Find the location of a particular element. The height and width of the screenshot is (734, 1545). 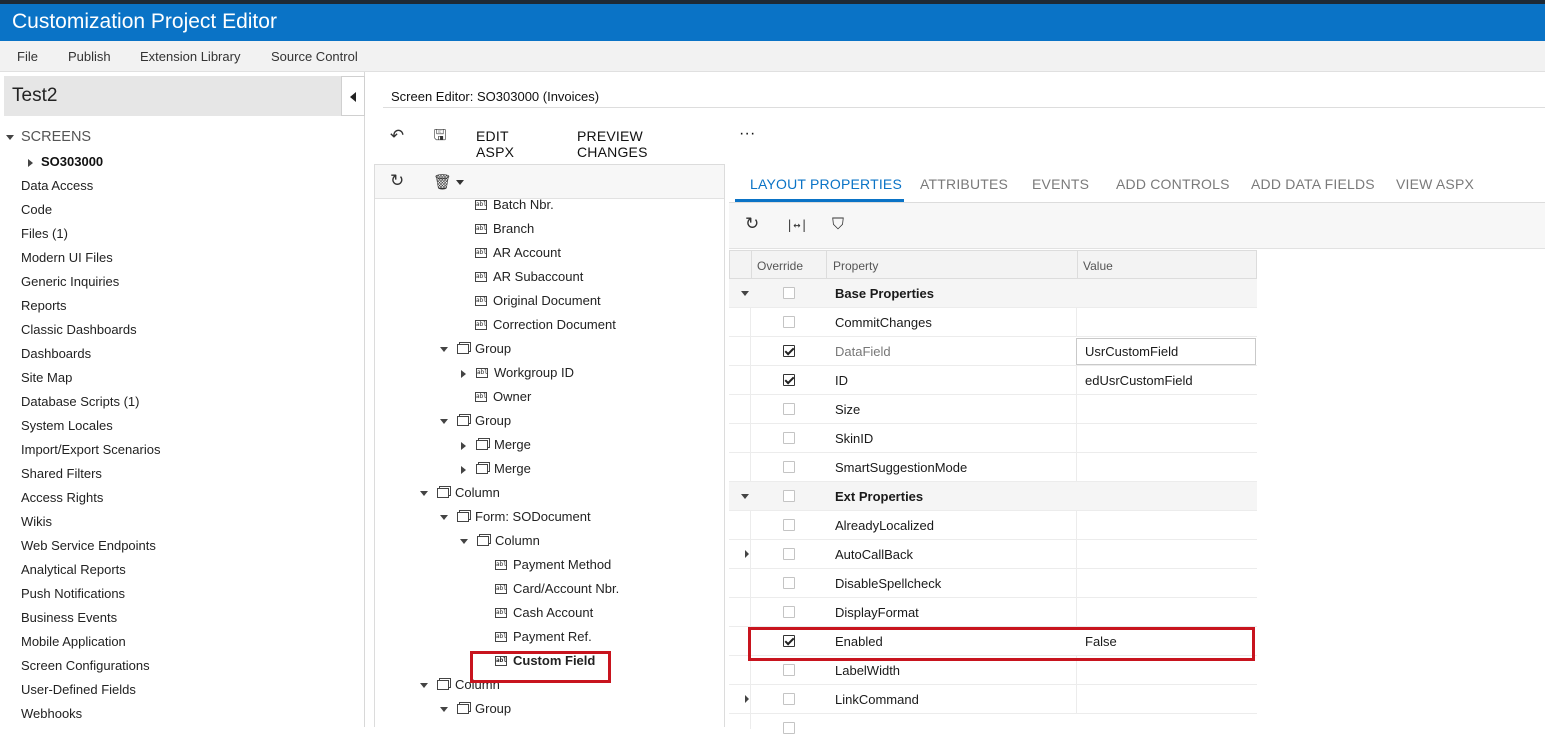

property-row: ID edUsrCustomField is located at coordinates (993, 380).